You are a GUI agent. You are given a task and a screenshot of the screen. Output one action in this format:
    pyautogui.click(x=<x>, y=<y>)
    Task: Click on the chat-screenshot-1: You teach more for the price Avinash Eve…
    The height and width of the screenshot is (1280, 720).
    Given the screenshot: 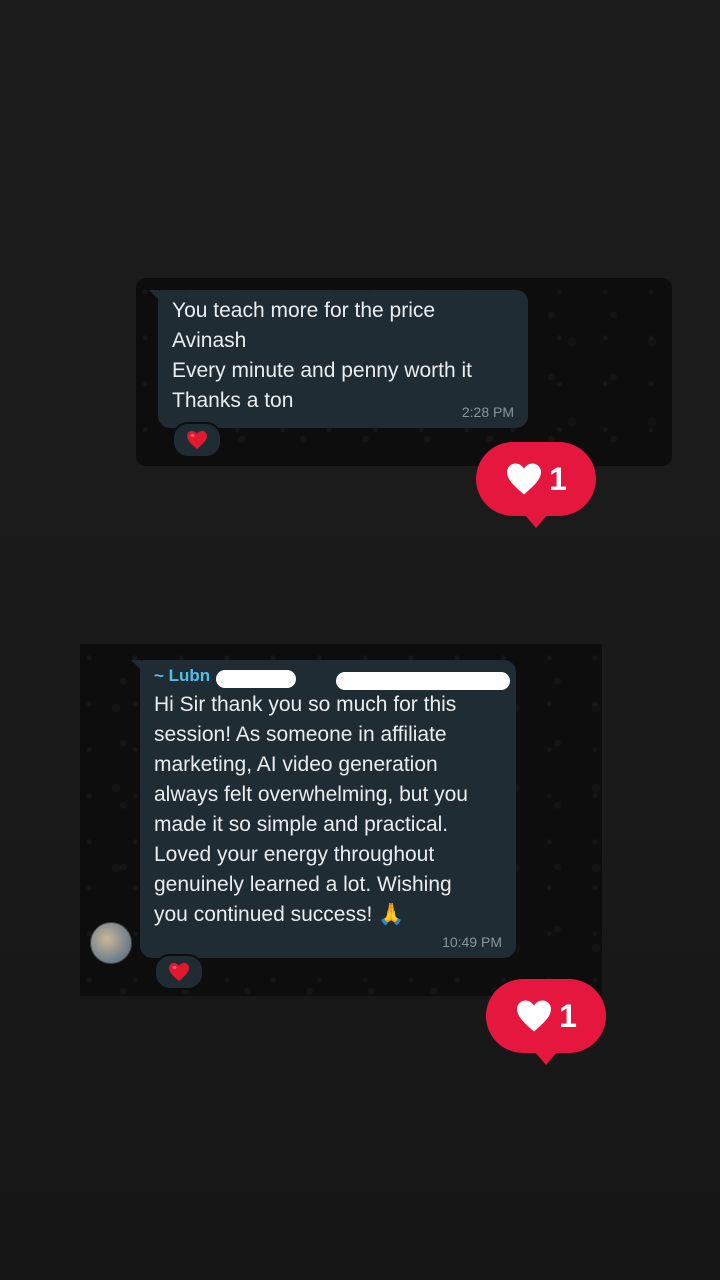 What is the action you would take?
    pyautogui.click(x=404, y=372)
    